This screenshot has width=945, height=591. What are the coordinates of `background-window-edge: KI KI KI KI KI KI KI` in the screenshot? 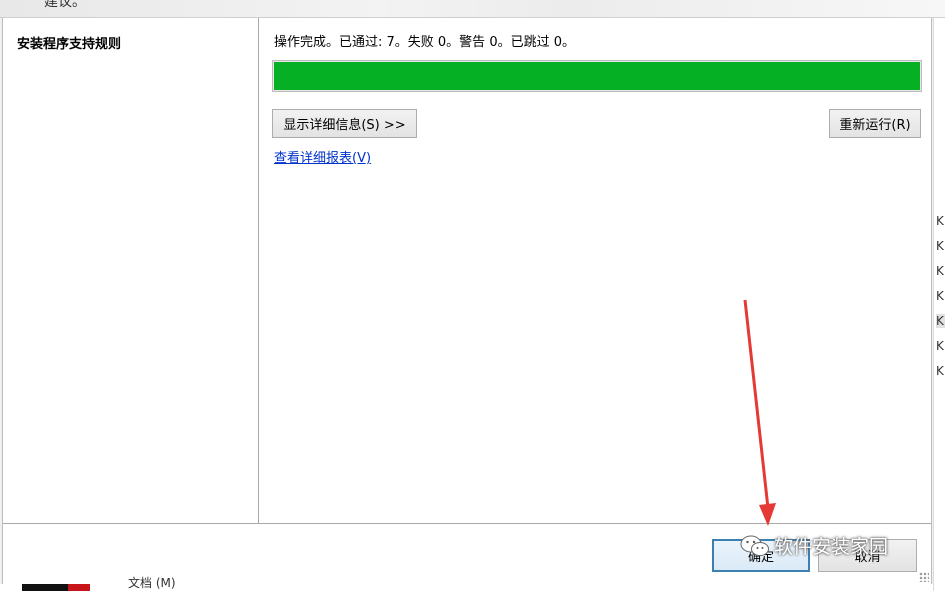 It's located at (939, 304).